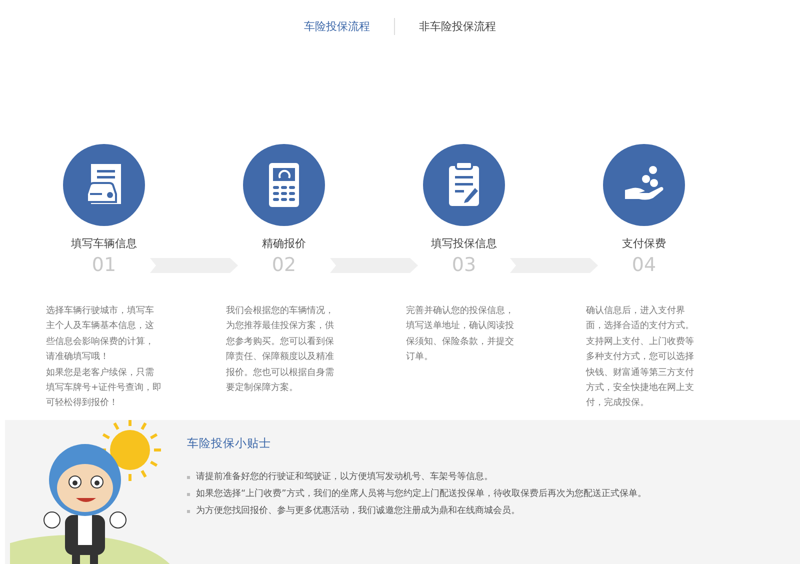 Image resolution: width=800 pixels, height=564 pixels. I want to click on tip-text: 如果您选择“上门收费”方式，我们的坐席人员将与您约定上门配送投保单，待收取保费后再次为您配送正式保单。, so click(421, 494).